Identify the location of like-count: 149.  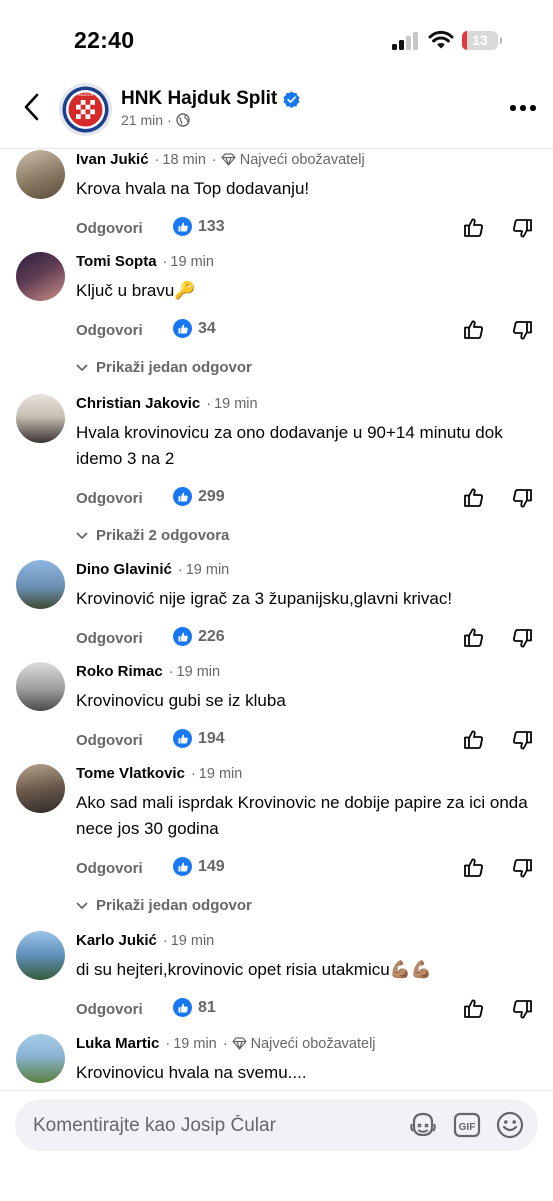
(211, 866).